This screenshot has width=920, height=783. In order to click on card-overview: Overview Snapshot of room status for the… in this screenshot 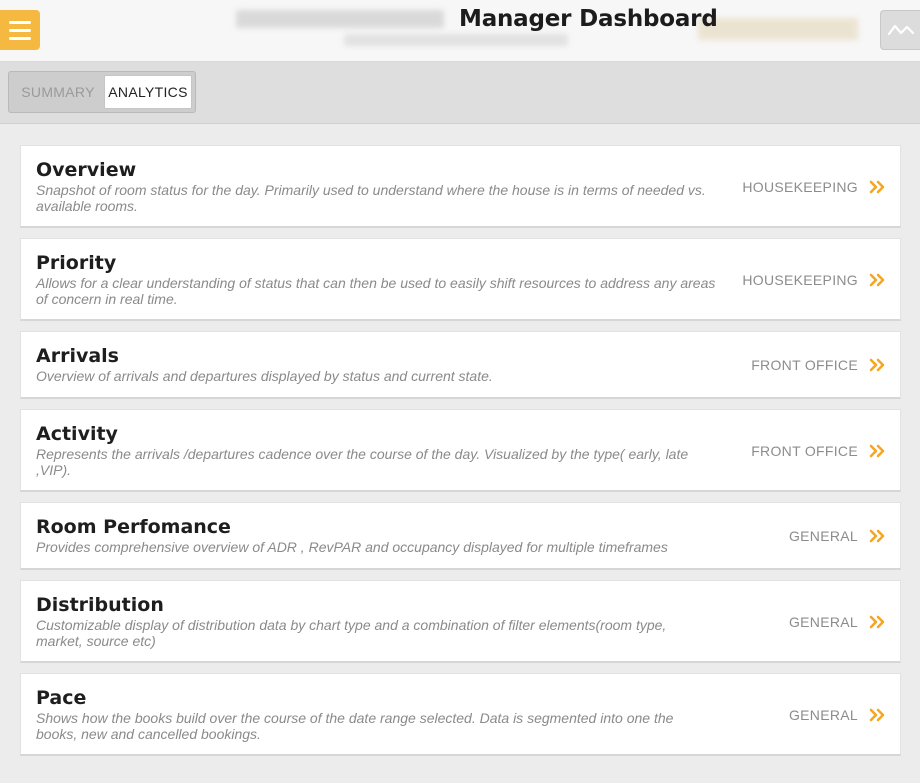, I will do `click(460, 186)`.